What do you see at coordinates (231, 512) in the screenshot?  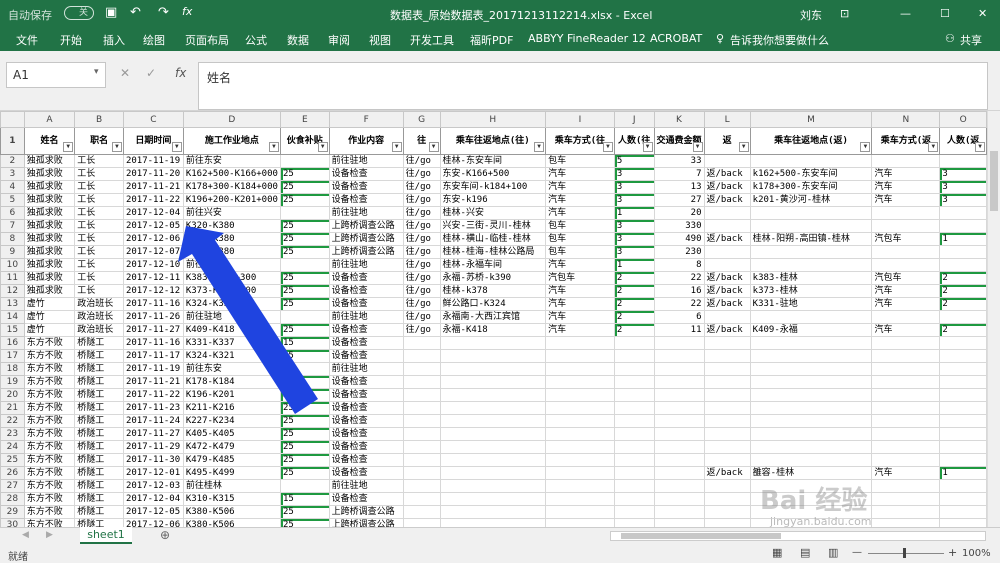 I see `cell-d29: K380-K506` at bounding box center [231, 512].